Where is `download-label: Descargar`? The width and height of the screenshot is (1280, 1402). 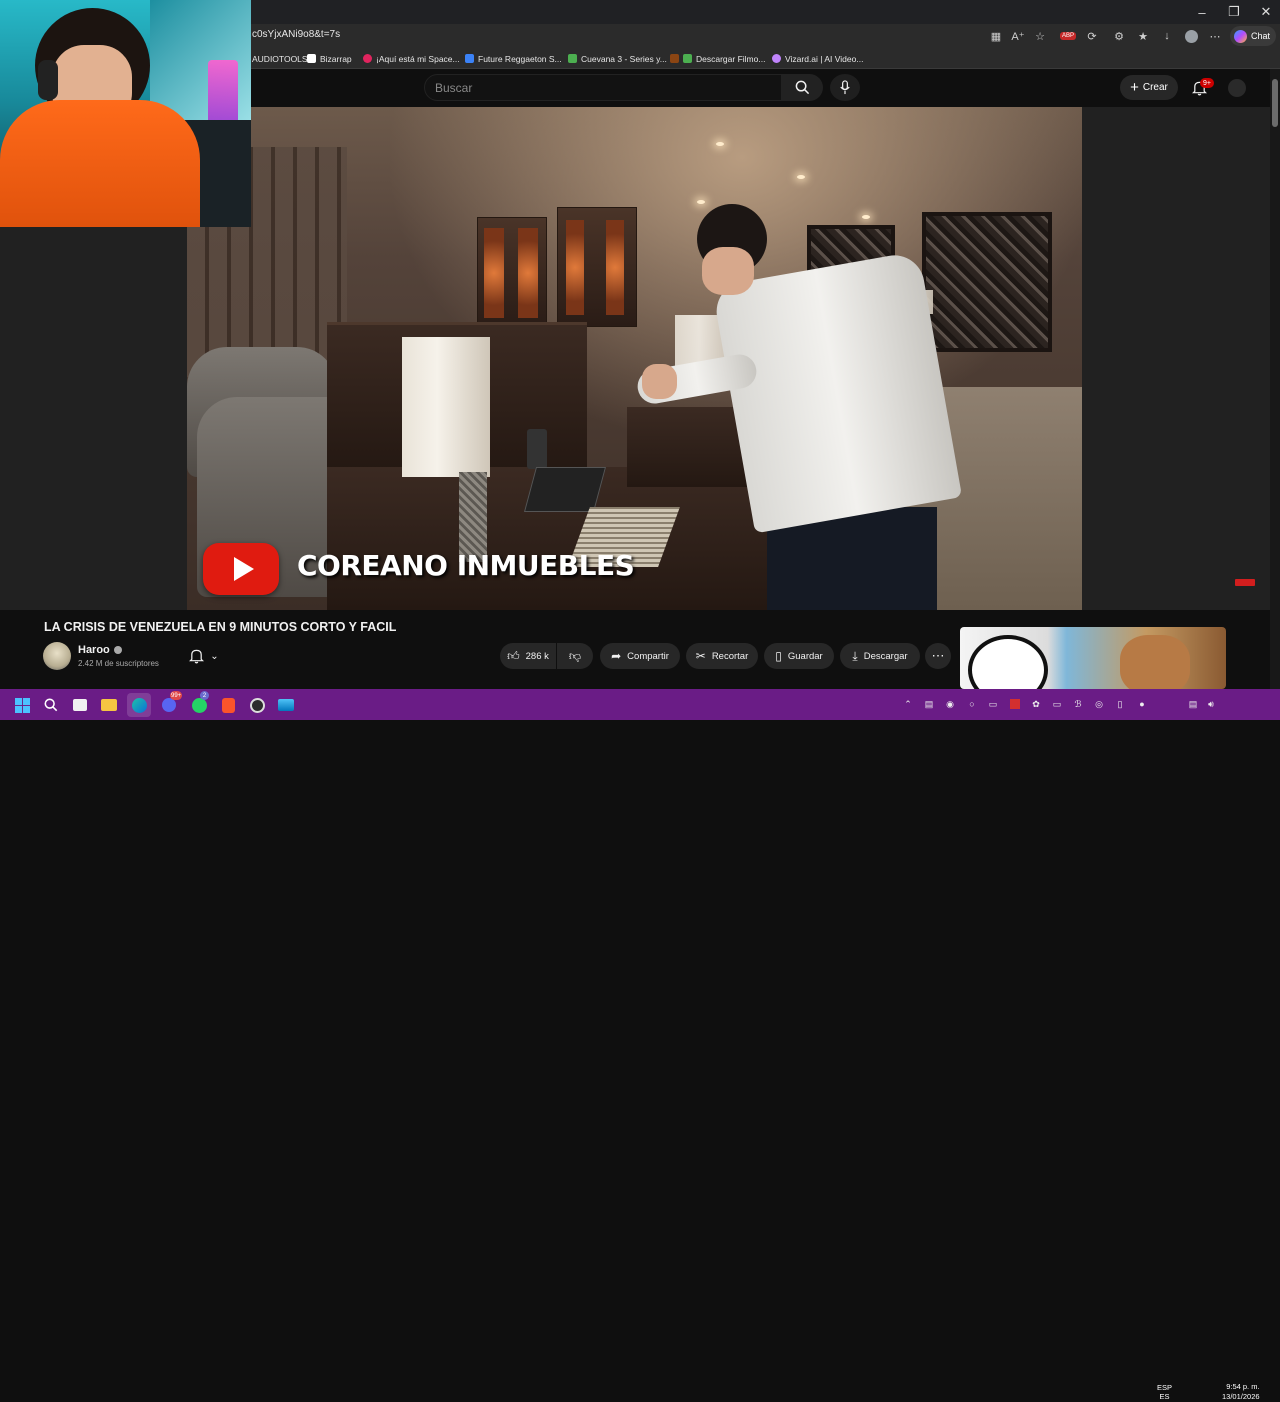
download-label: Descargar is located at coordinates (885, 656).